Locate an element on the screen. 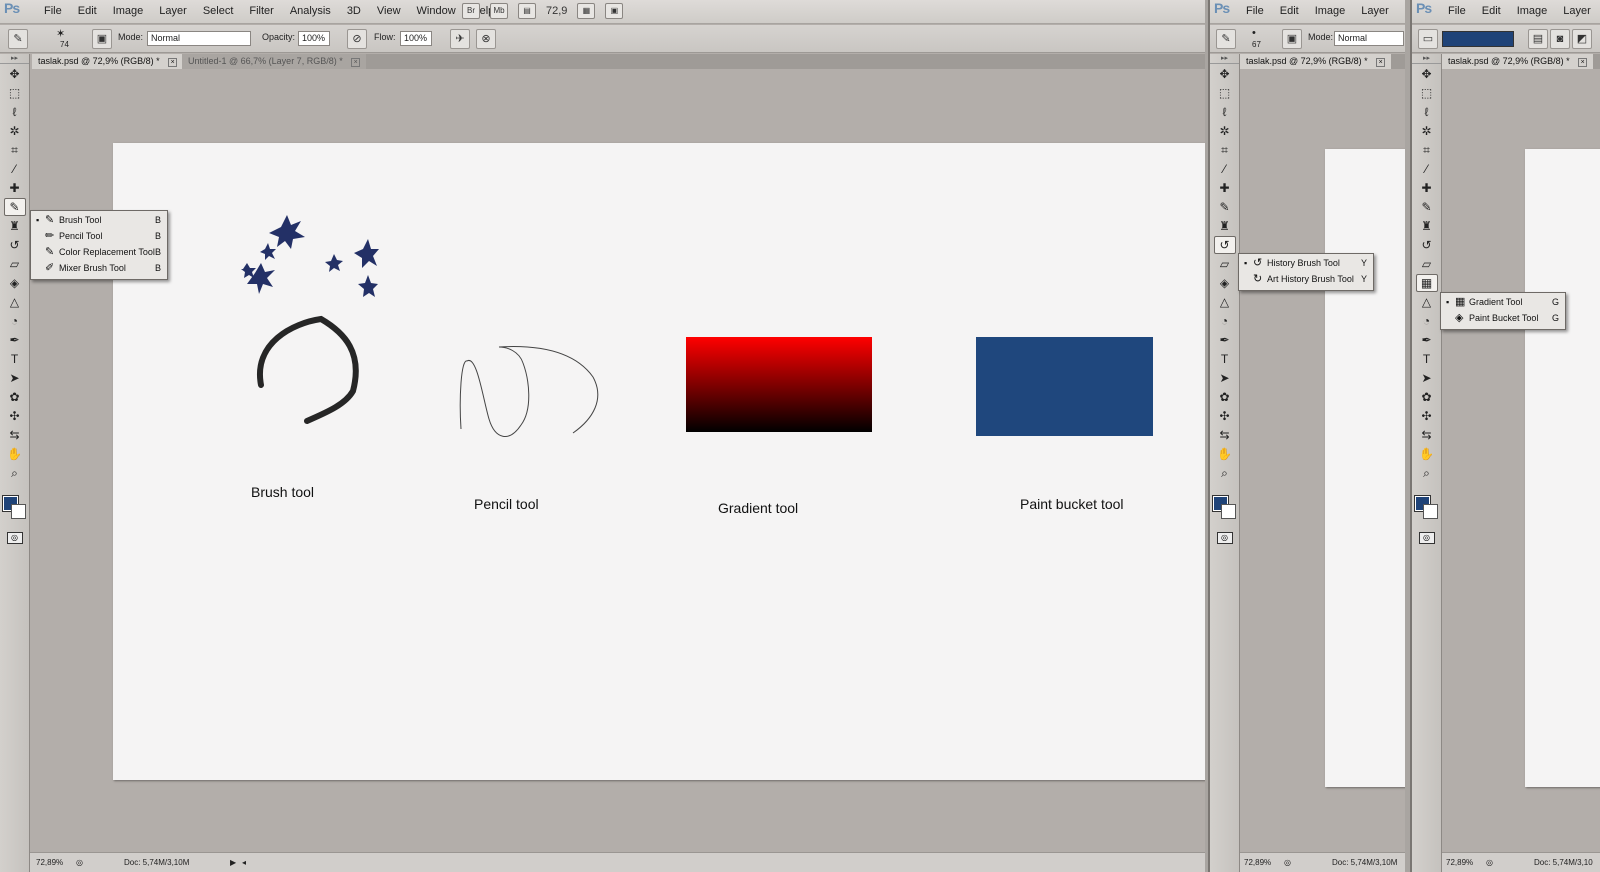  flyout-item-history-brush-tool: ▪ ↺ History Brush Tool Y is located at coordinates (1306, 264).